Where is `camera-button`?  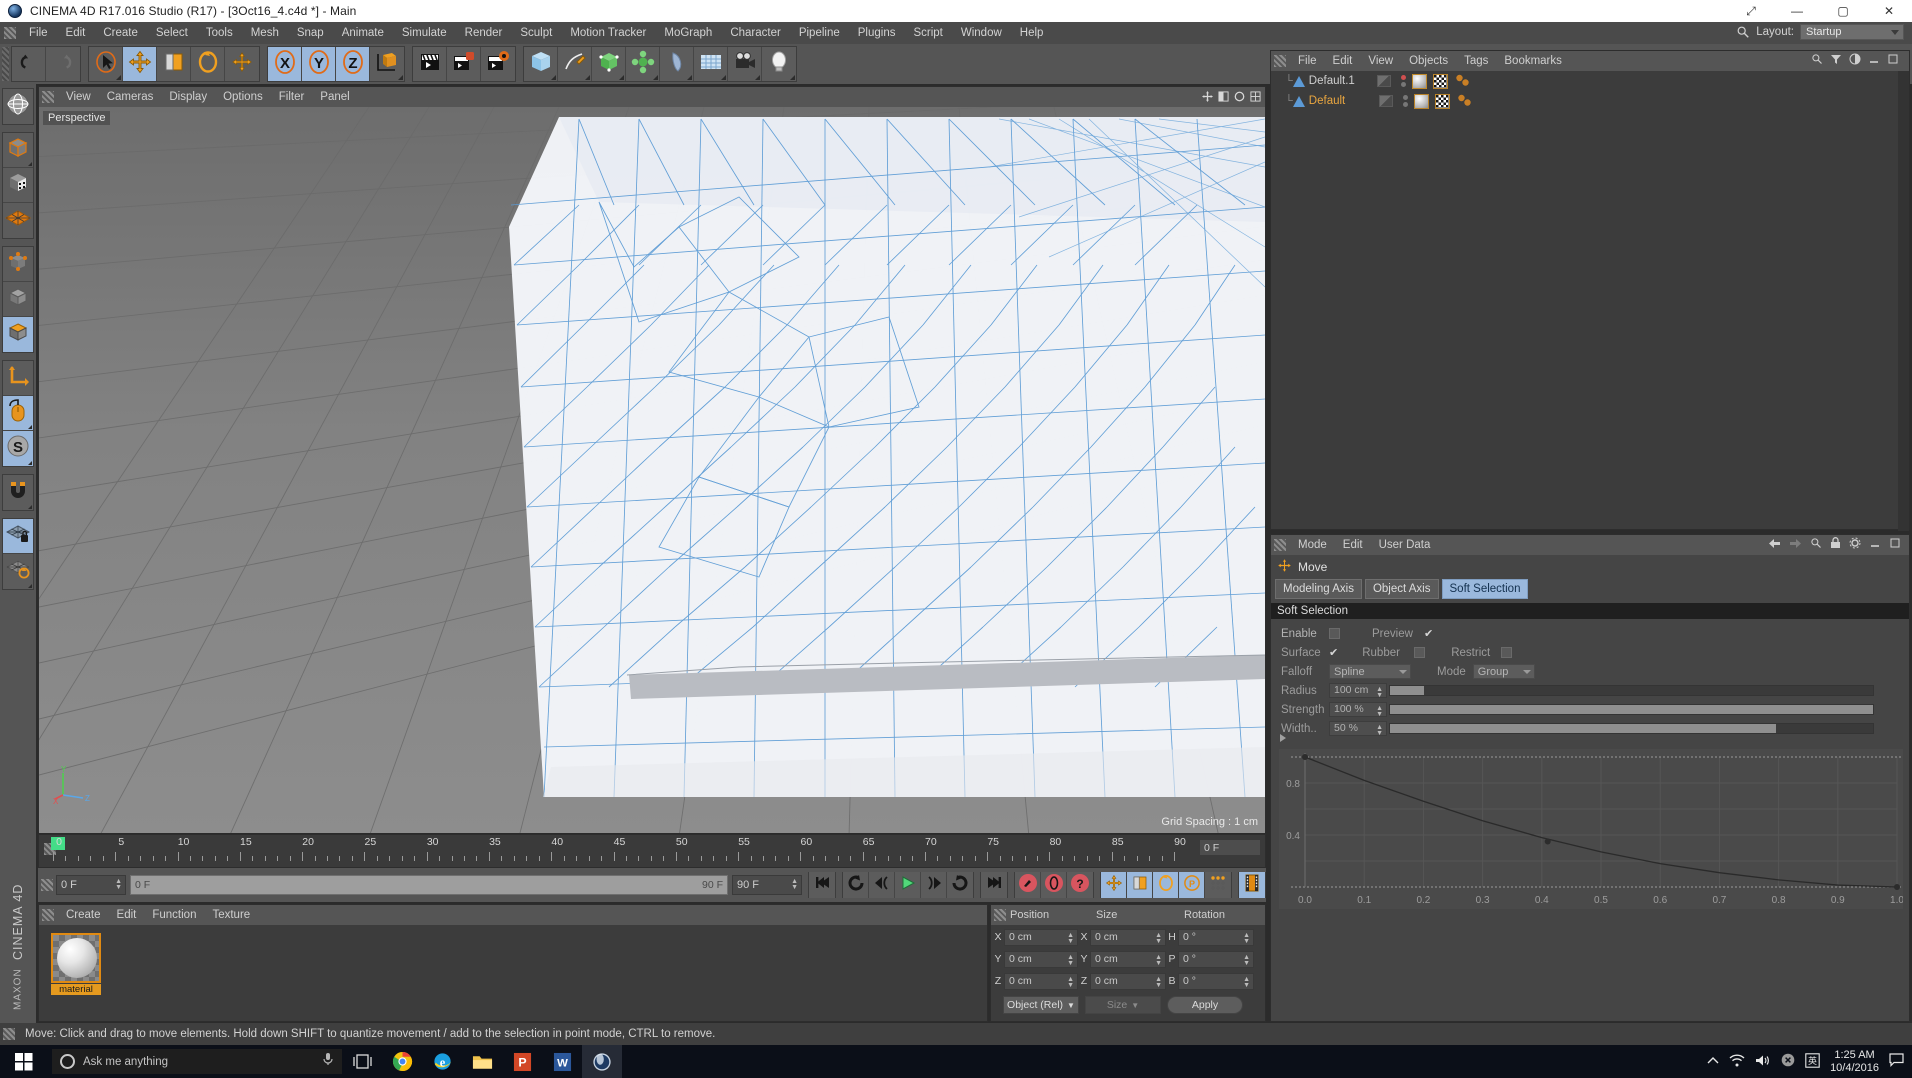 camera-button is located at coordinates (745, 64).